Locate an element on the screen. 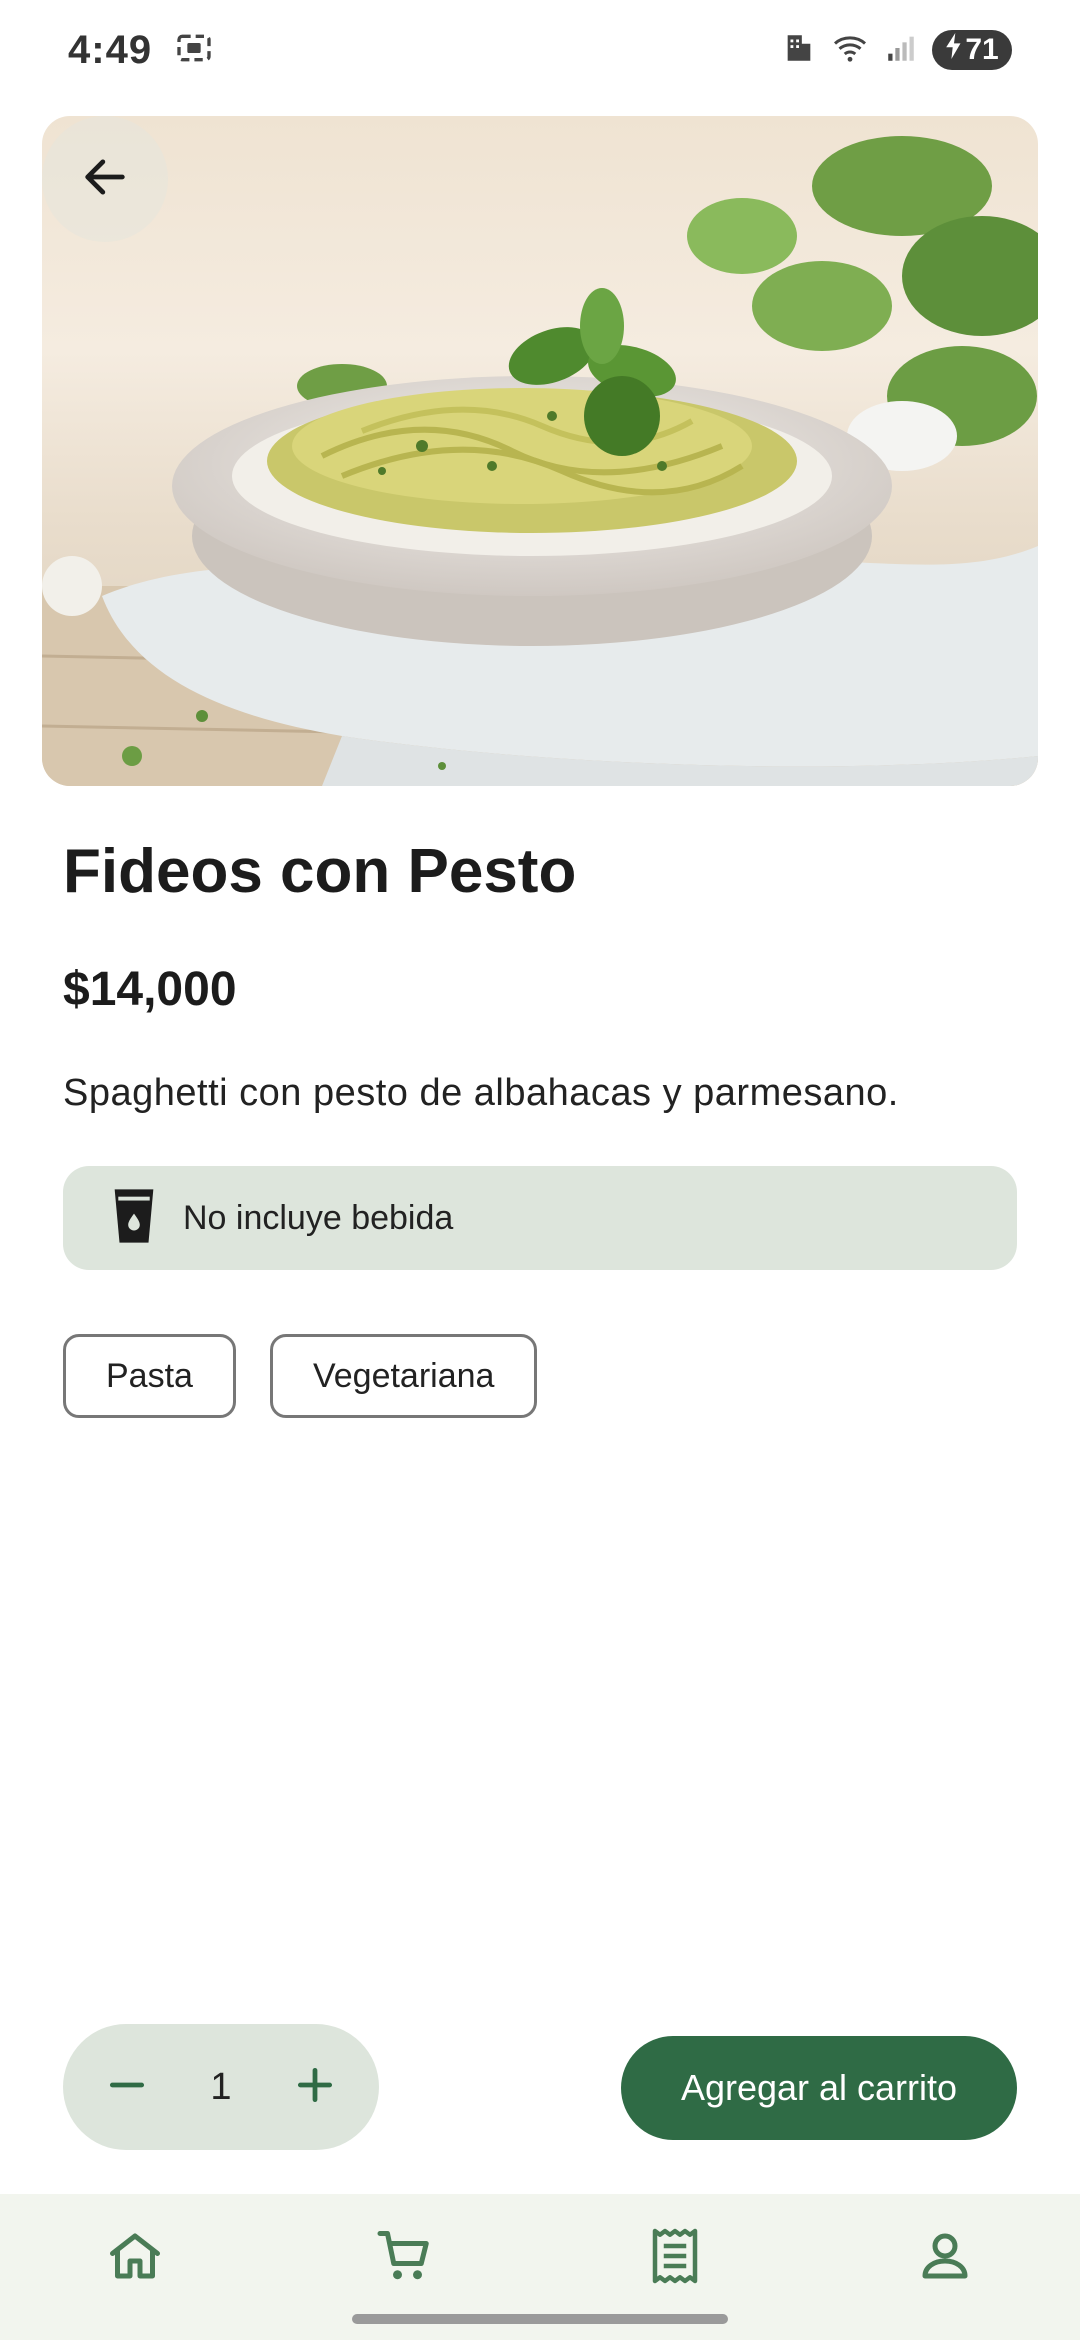 The width and height of the screenshot is (1080, 2340). decrease-button is located at coordinates (127, 2087).